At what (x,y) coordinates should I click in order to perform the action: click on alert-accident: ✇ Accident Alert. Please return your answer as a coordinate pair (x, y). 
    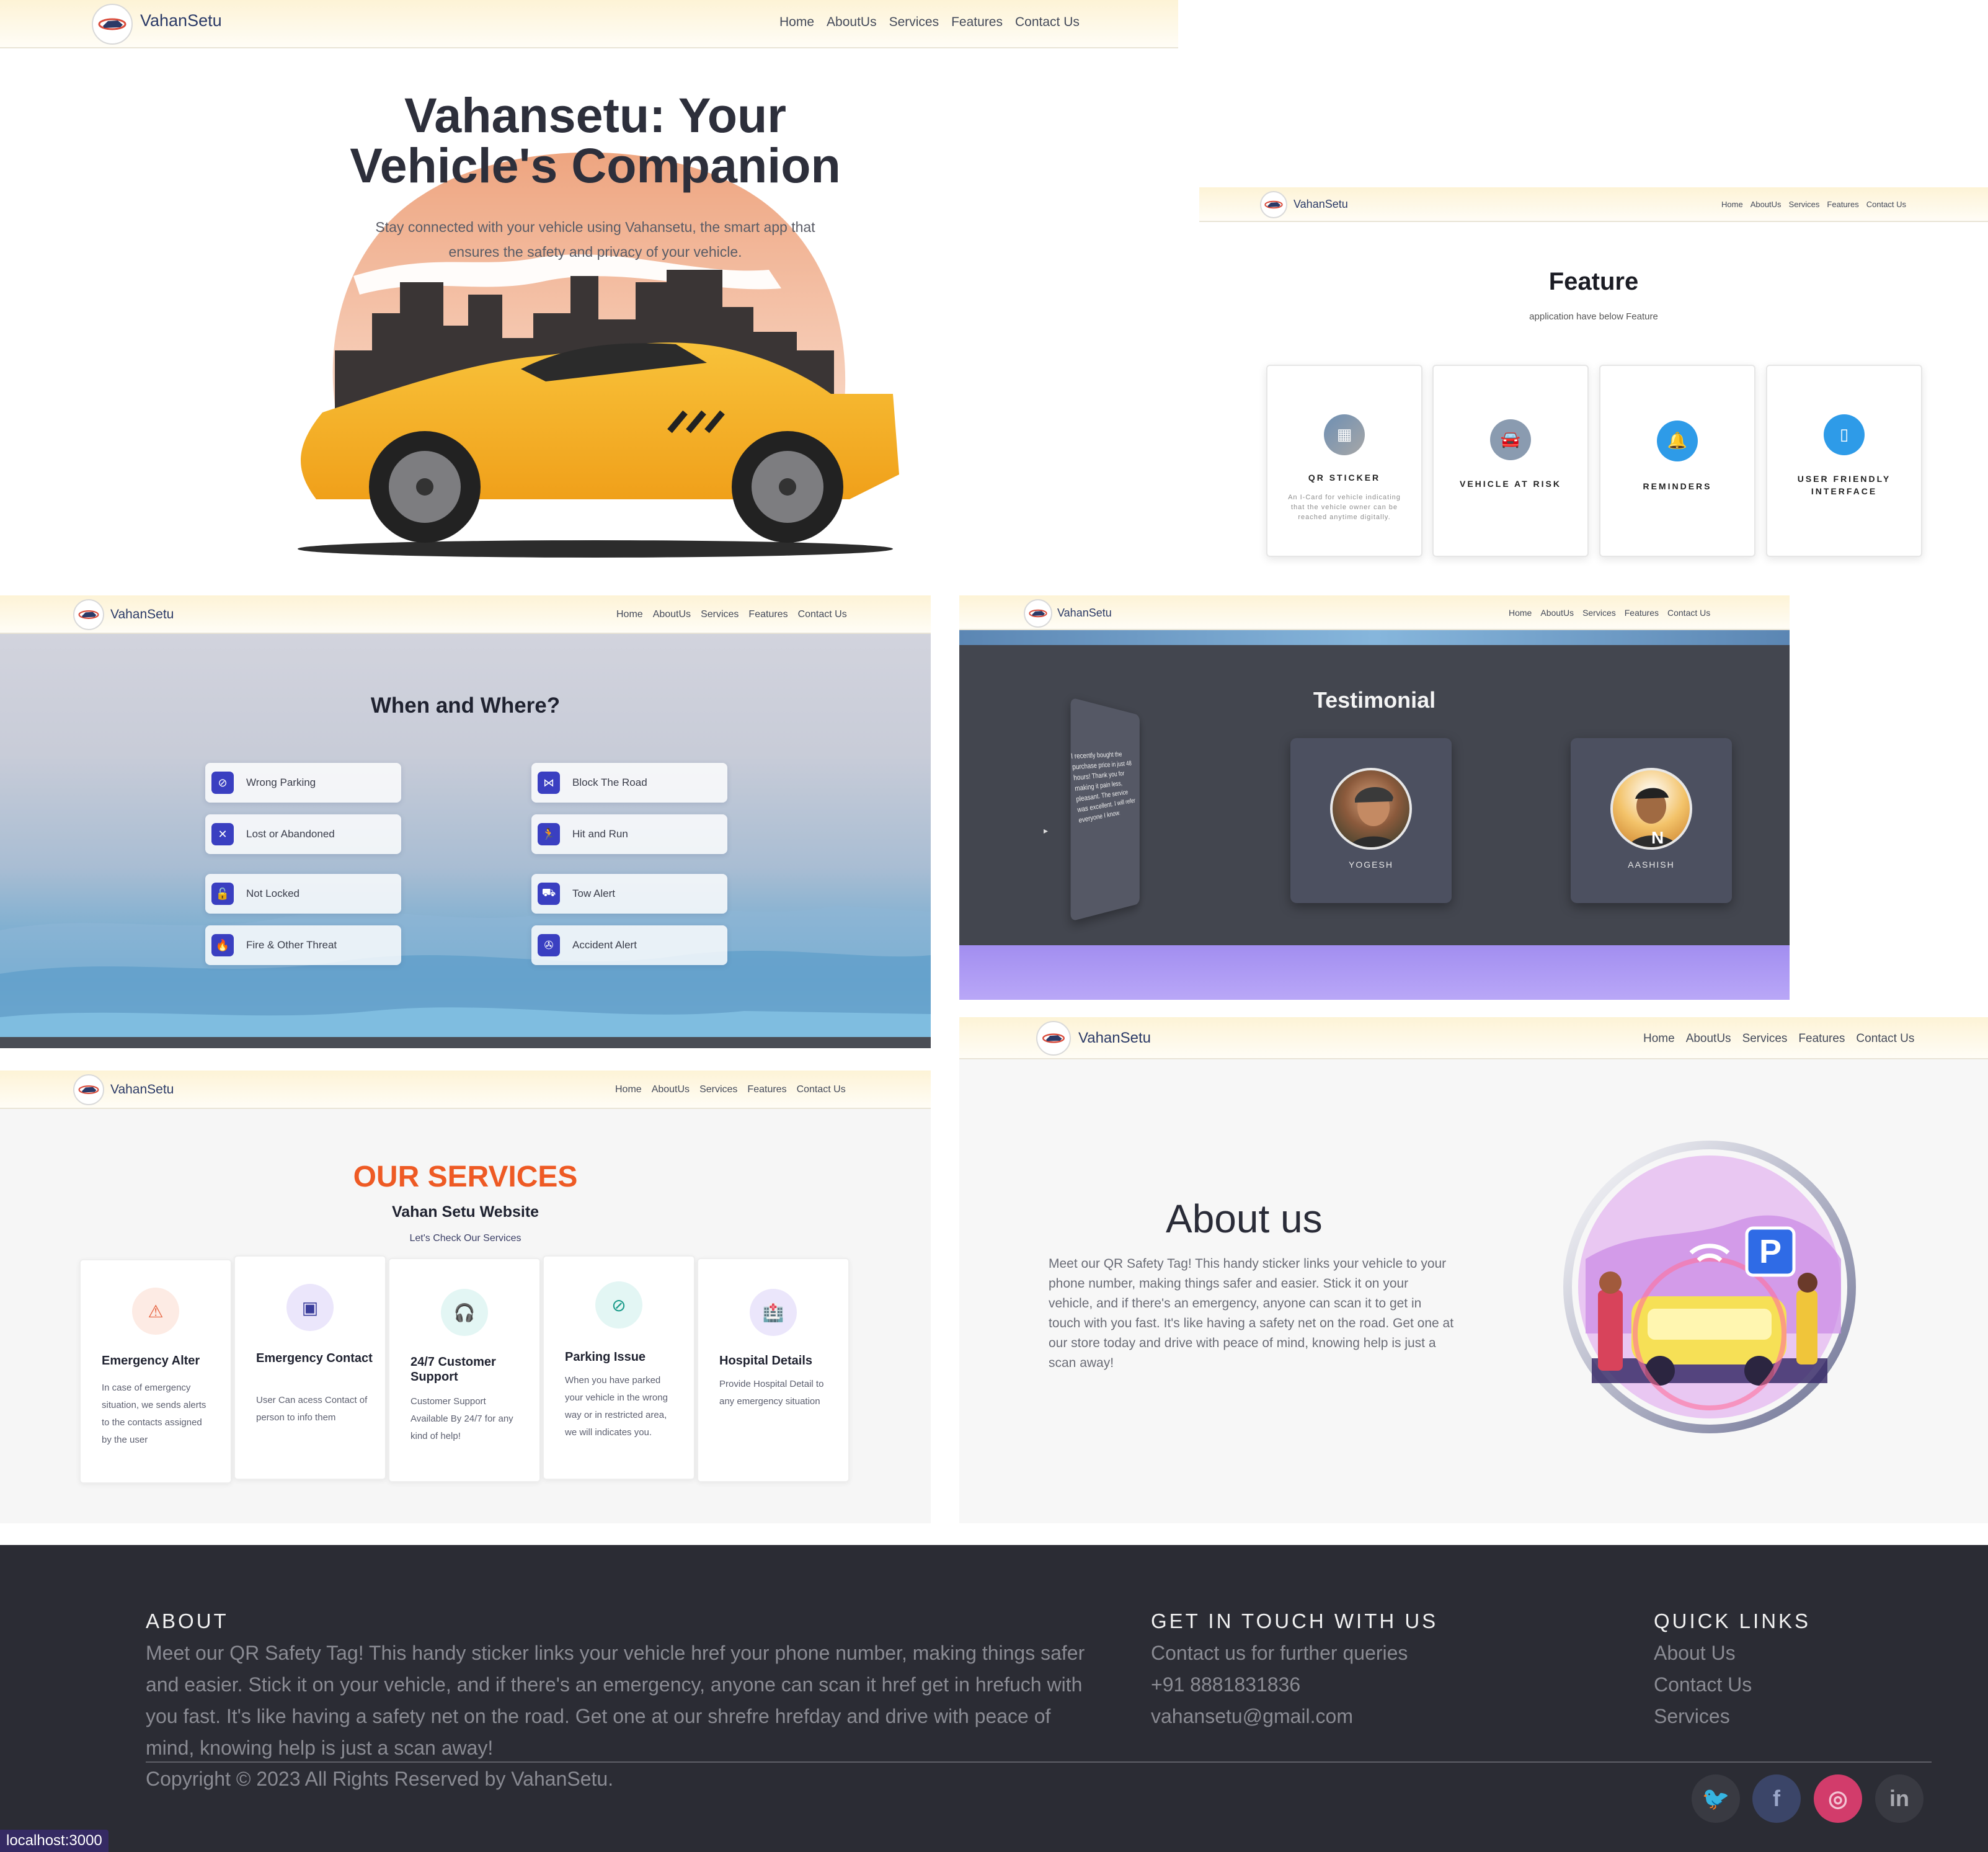
    Looking at the image, I should click on (629, 945).